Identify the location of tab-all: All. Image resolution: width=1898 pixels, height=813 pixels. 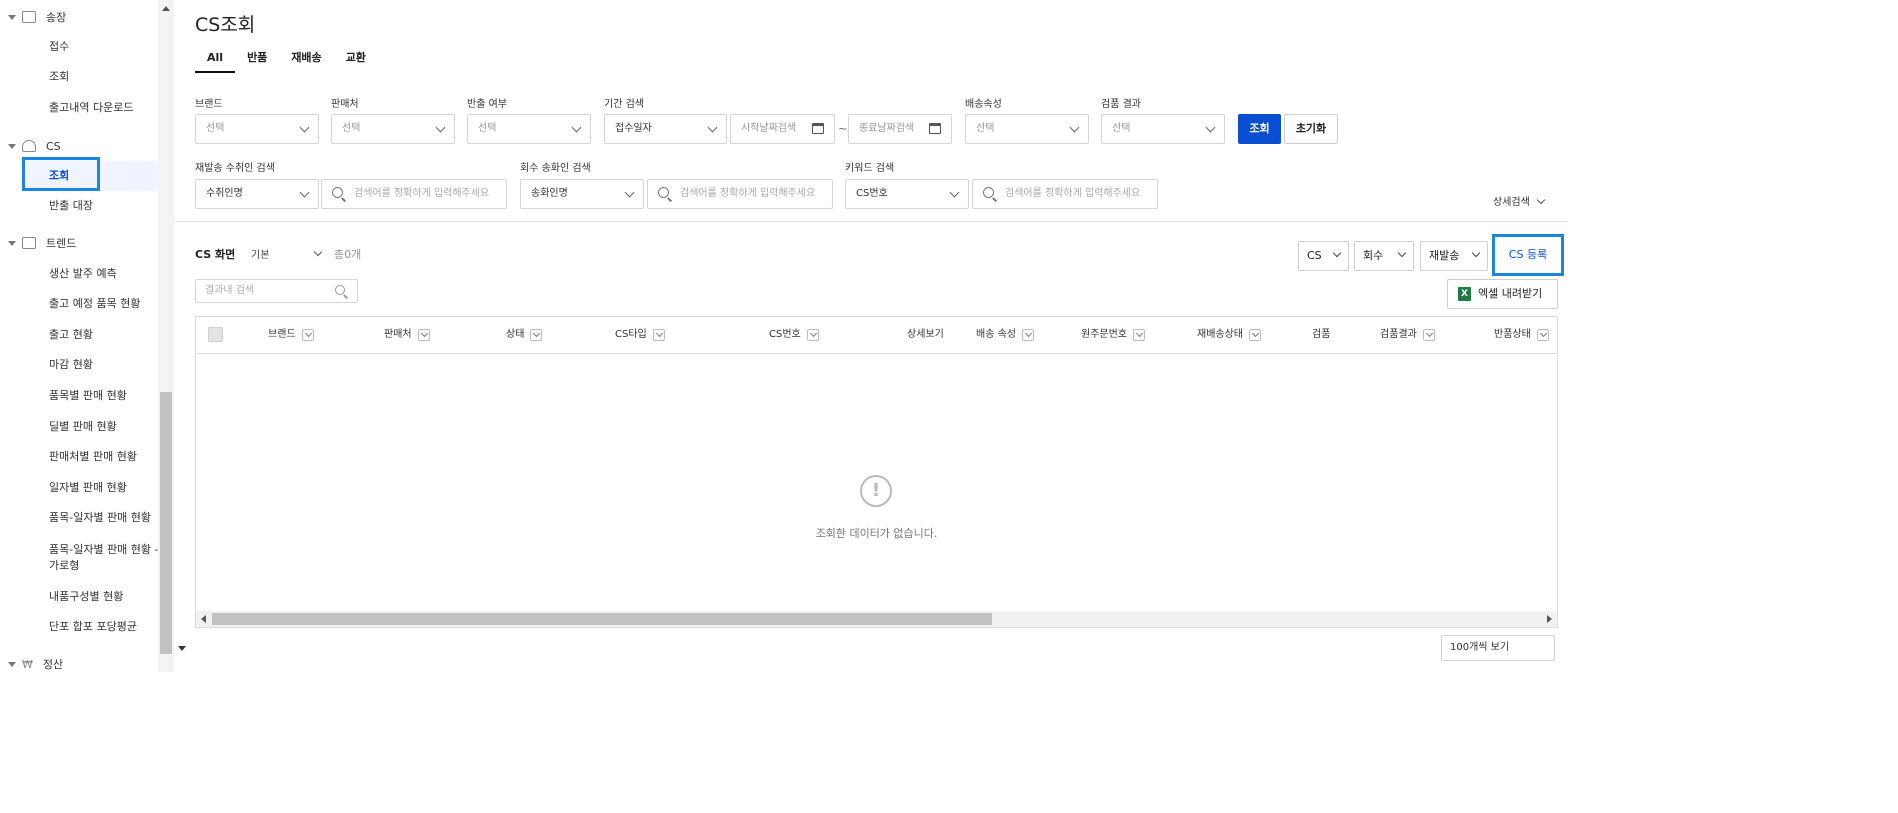
(215, 60).